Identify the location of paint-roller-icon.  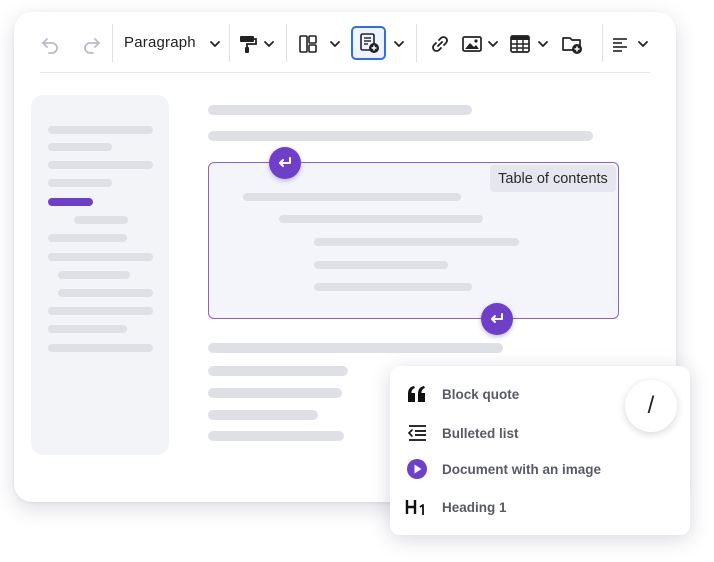
(248, 44).